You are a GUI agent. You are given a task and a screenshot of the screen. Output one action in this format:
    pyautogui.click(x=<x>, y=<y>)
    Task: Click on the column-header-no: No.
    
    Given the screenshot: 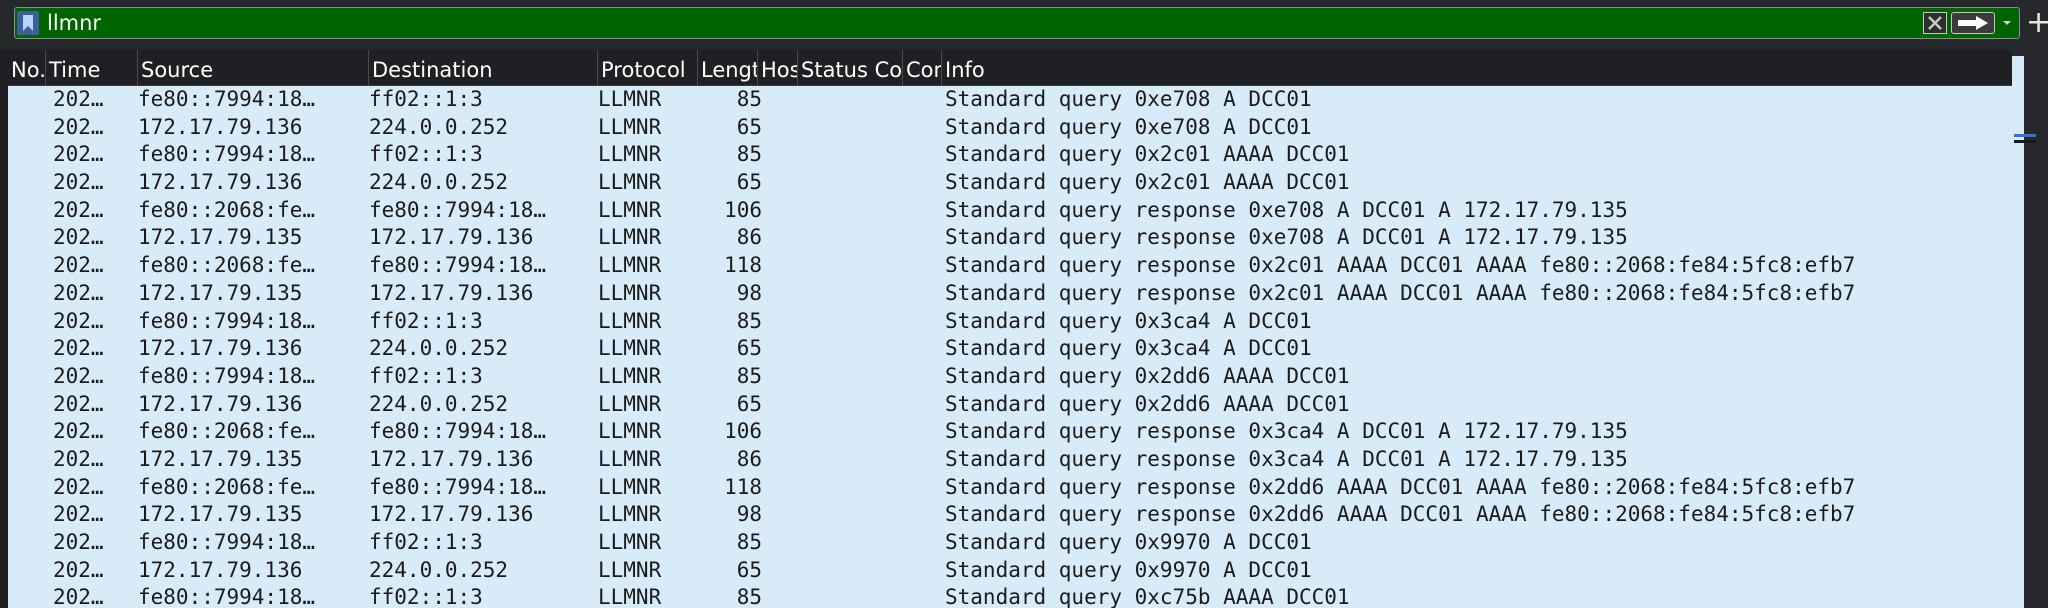 What is the action you would take?
    pyautogui.click(x=27, y=68)
    